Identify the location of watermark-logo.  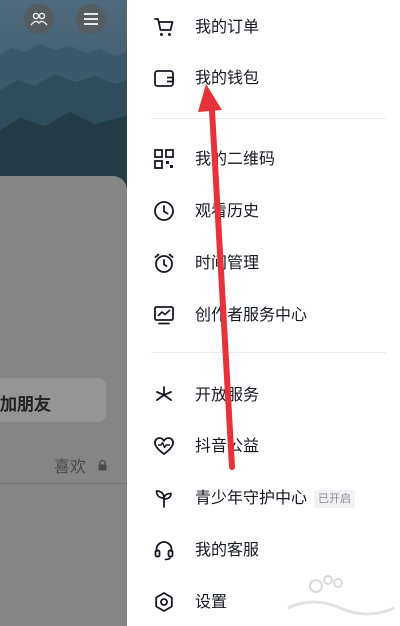
(341, 595).